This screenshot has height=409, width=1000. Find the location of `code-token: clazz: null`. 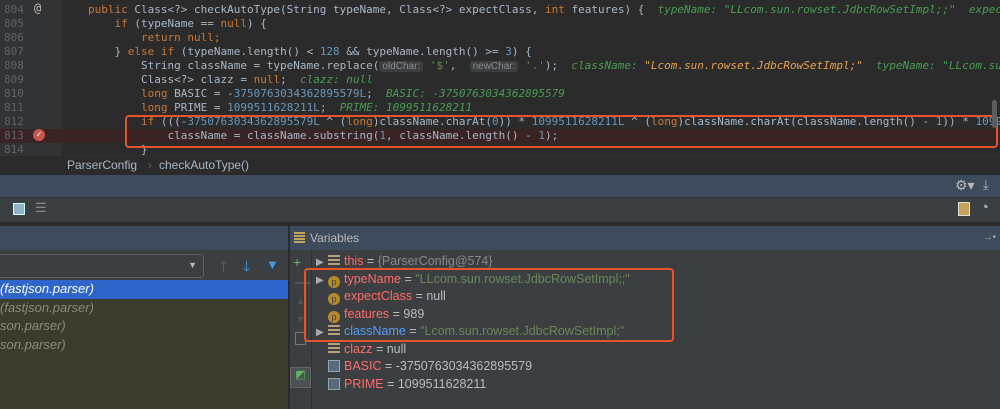

code-token: clazz: null is located at coordinates (336, 79).